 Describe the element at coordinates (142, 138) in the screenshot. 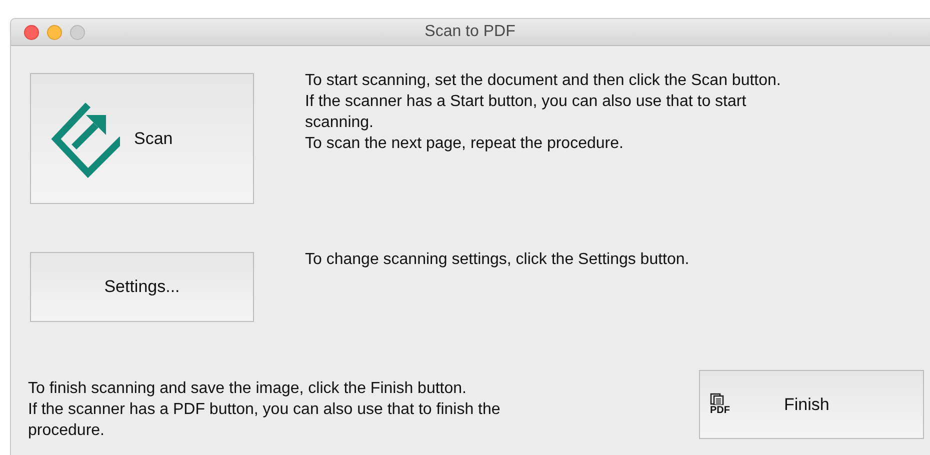

I see `scan-button: Scan` at that location.